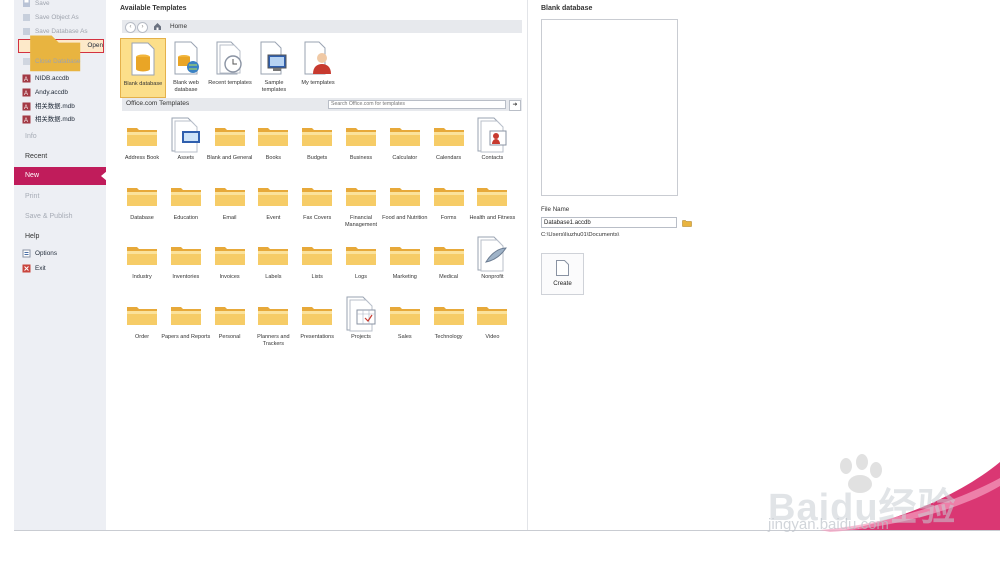 This screenshot has height=563, width=1000. What do you see at coordinates (317, 206) in the screenshot?
I see `template-fax-covers: Fax Covers` at bounding box center [317, 206].